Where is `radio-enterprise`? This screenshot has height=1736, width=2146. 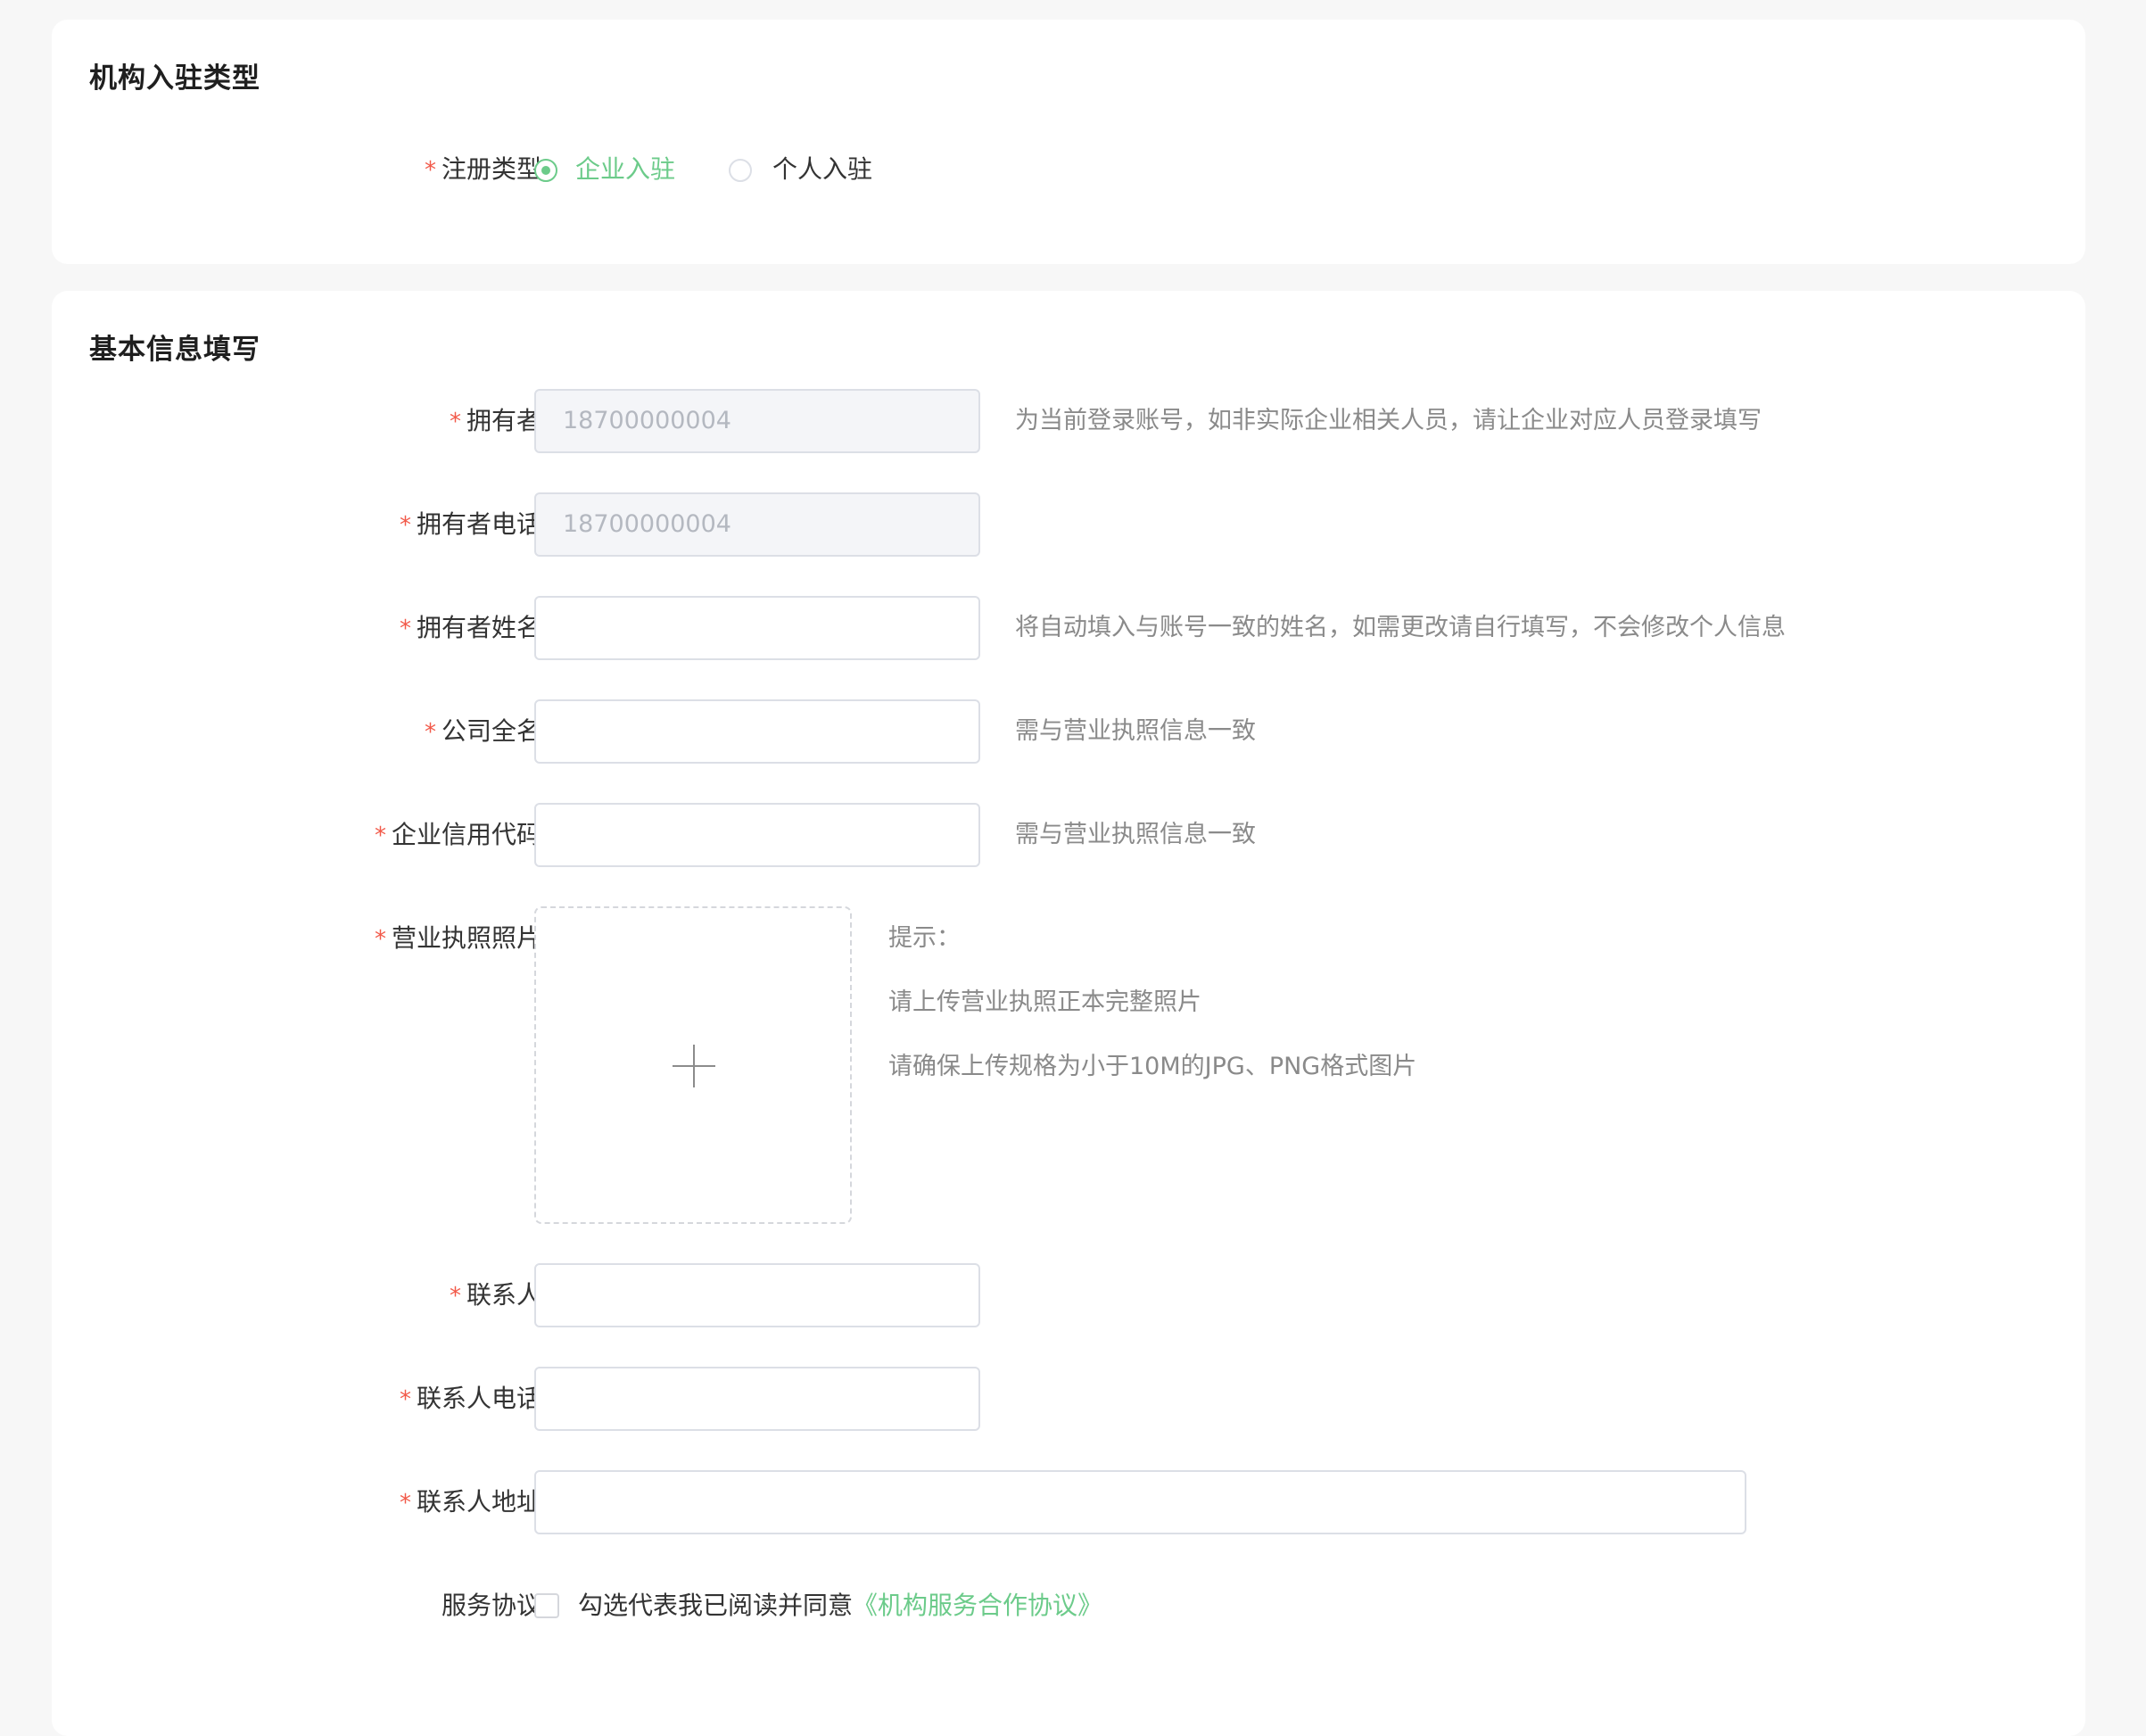
radio-enterprise is located at coordinates (545, 170).